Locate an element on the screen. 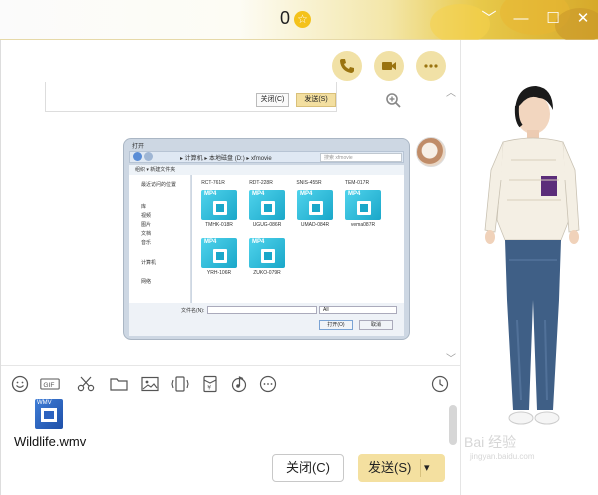  watermark-text: Bai 经验 is located at coordinates (490, 442).